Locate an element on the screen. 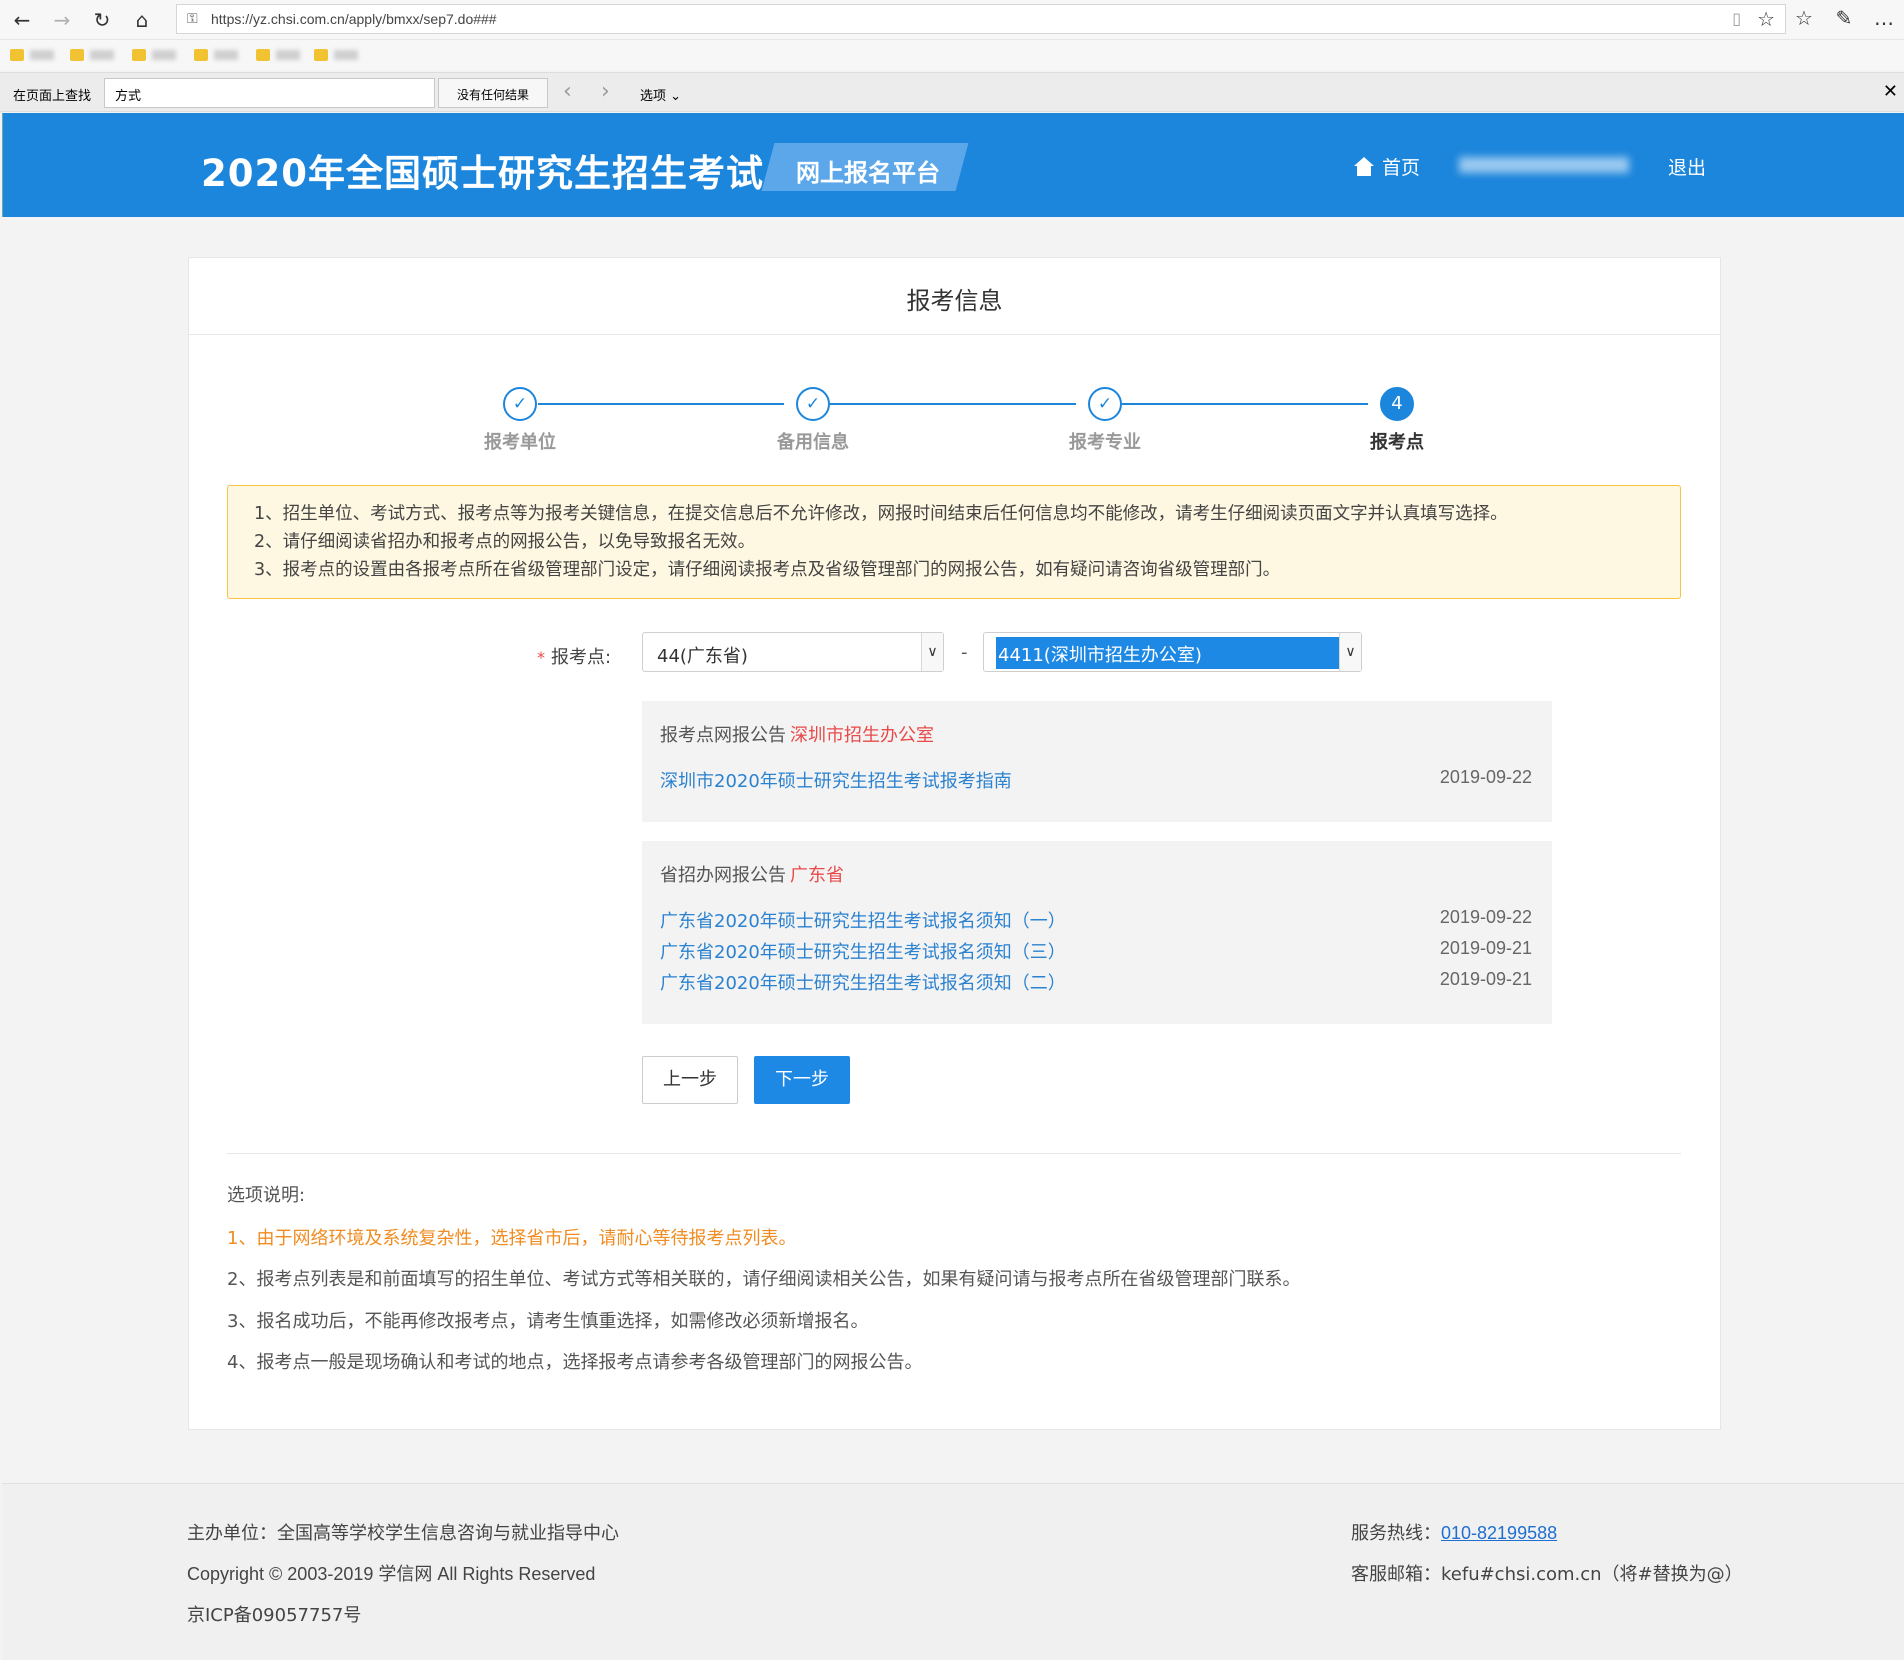 The width and height of the screenshot is (1904, 1660). footer-hotline: 服务热线：010-82199588 is located at coordinates (1454, 1533).